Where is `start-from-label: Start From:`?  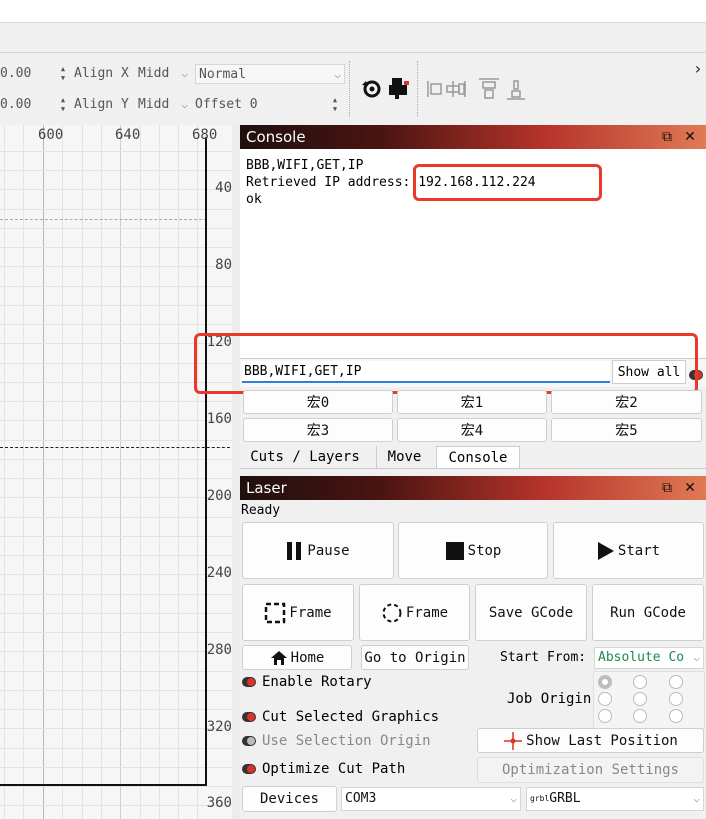 start-from-label: Start From: is located at coordinates (543, 657).